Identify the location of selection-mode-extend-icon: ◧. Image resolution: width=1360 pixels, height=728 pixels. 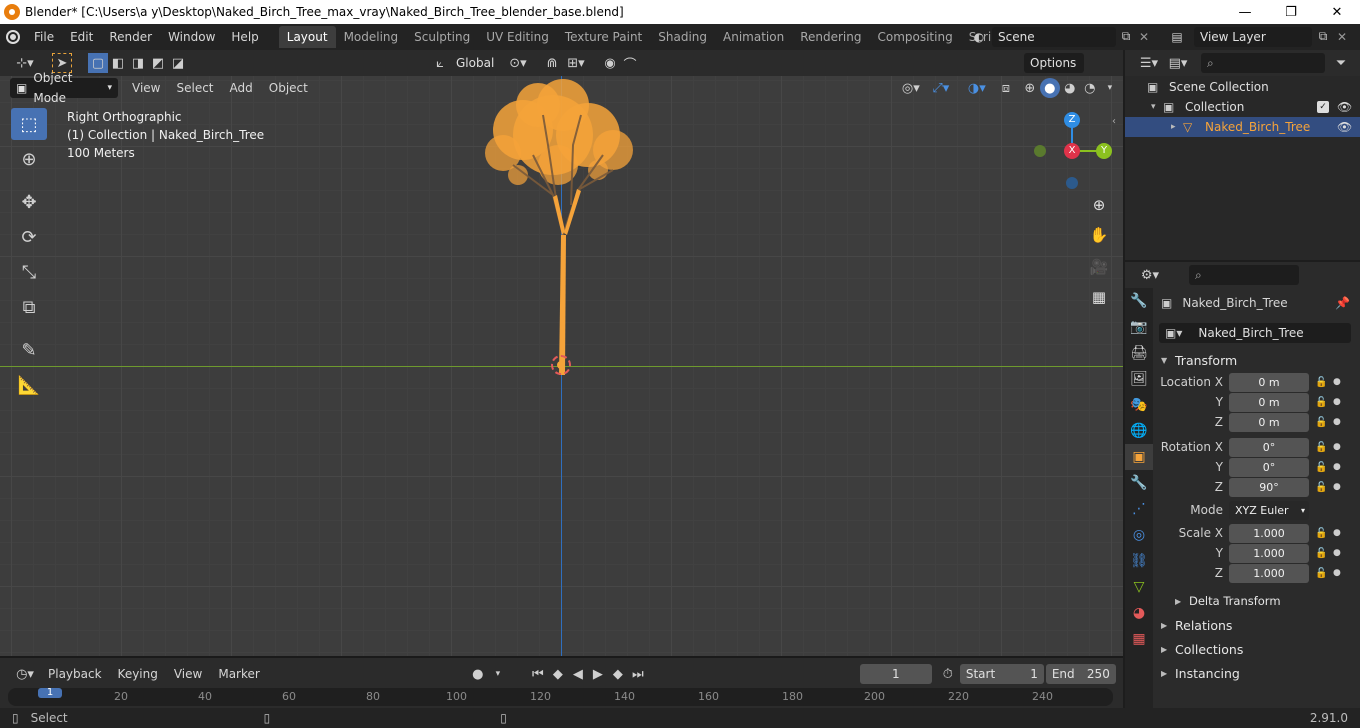
(118, 63).